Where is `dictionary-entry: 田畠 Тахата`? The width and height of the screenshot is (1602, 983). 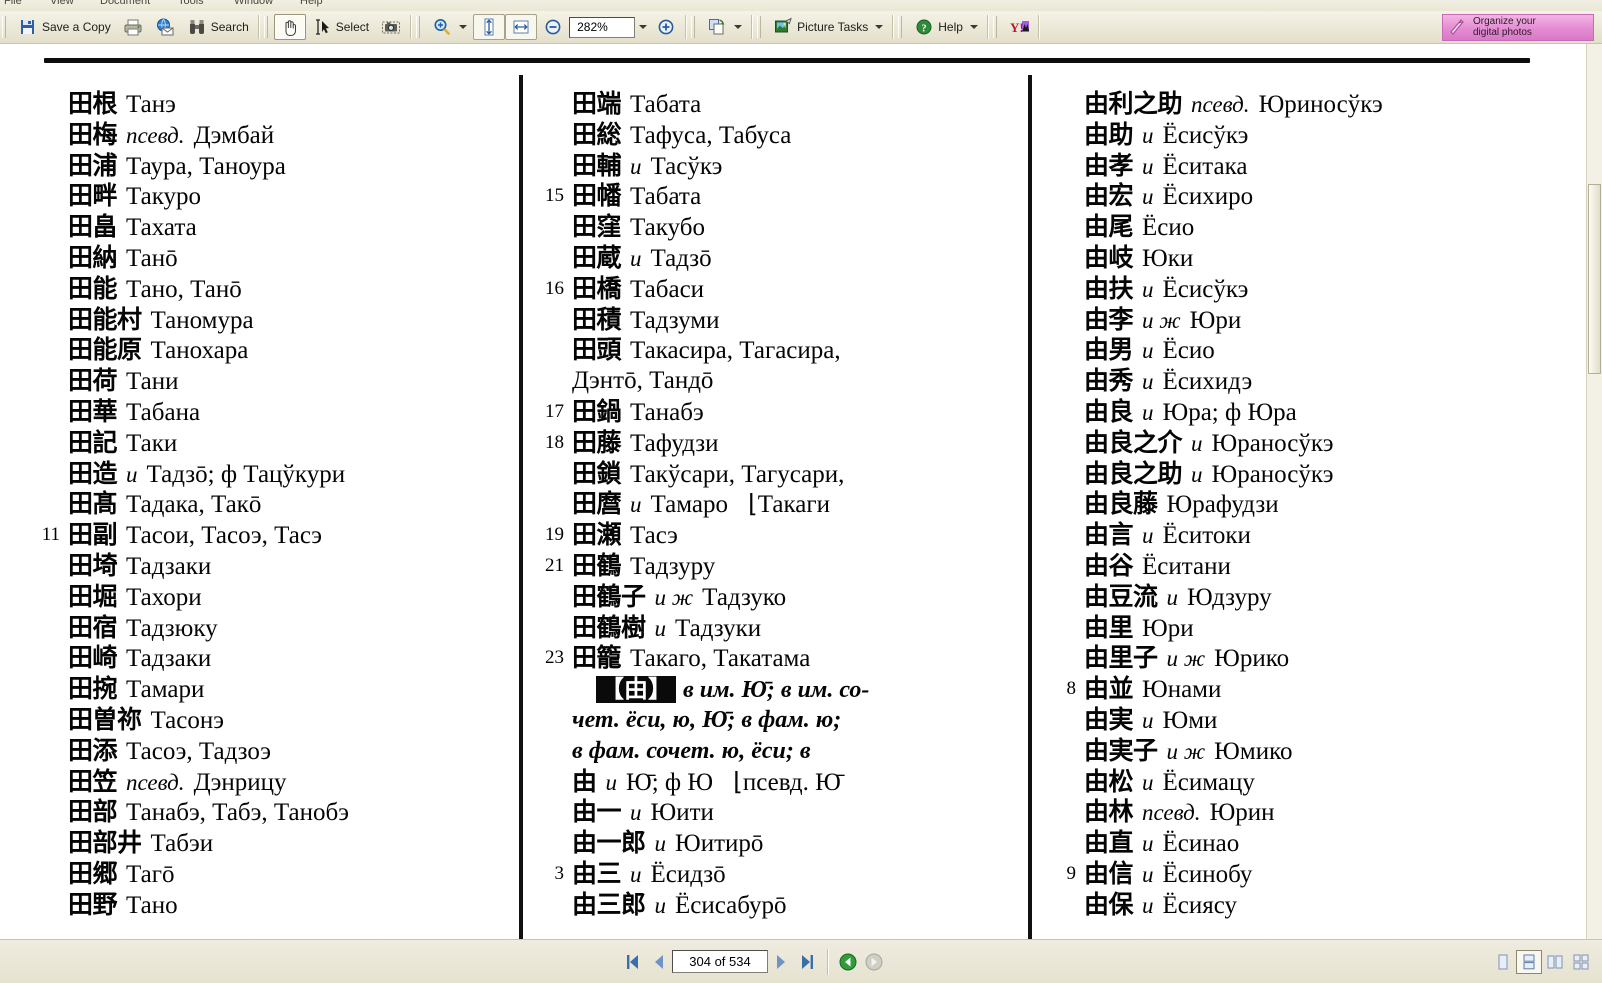 dictionary-entry: 田畠 Тахата is located at coordinates (273, 229).